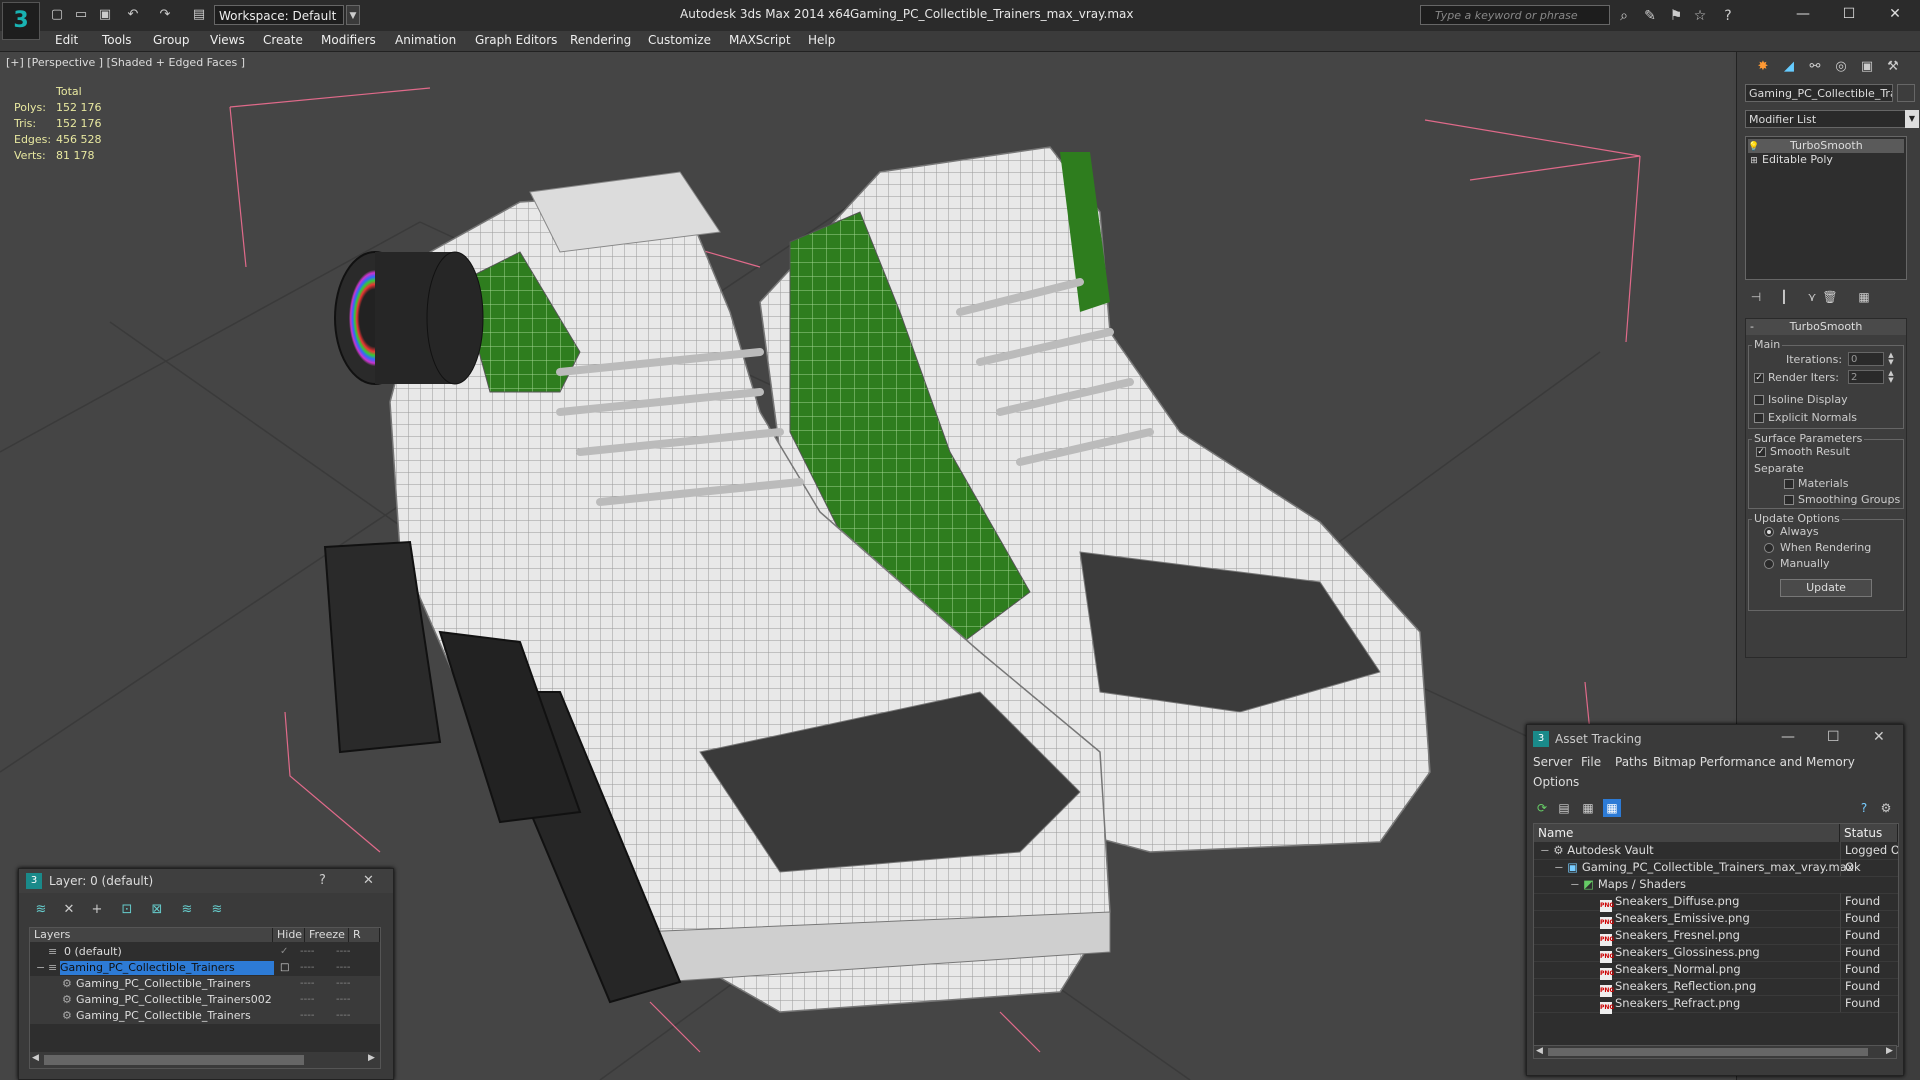 The image size is (1920, 1080). Describe the element at coordinates (1826, 208) in the screenshot. I see `modifier-stack: 💡 TurboSmooth ⊞ Editable Poly` at that location.